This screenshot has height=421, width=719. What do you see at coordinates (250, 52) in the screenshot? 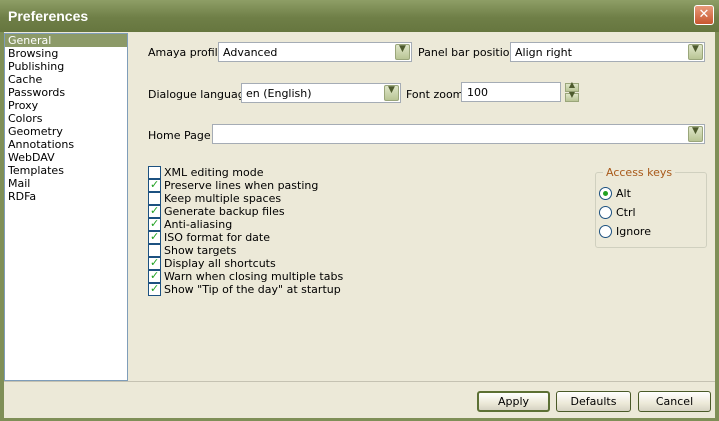
I see `amaya-profile-value: Advanced` at bounding box center [250, 52].